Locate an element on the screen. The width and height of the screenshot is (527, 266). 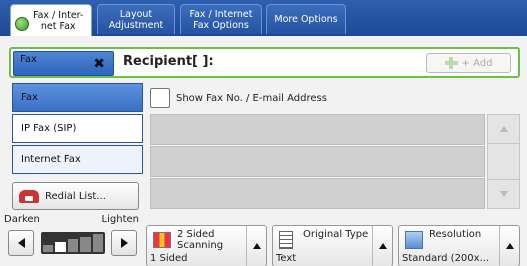
feature-title: Resolution is located at coordinates (455, 234).